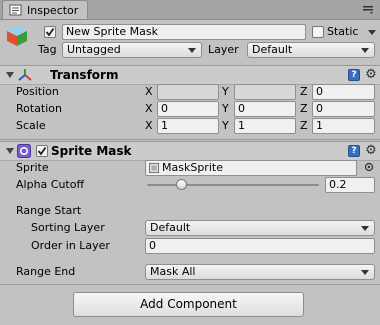 This screenshot has width=380, height=325. What do you see at coordinates (31, 125) in the screenshot?
I see `transform-row-label: Scale` at bounding box center [31, 125].